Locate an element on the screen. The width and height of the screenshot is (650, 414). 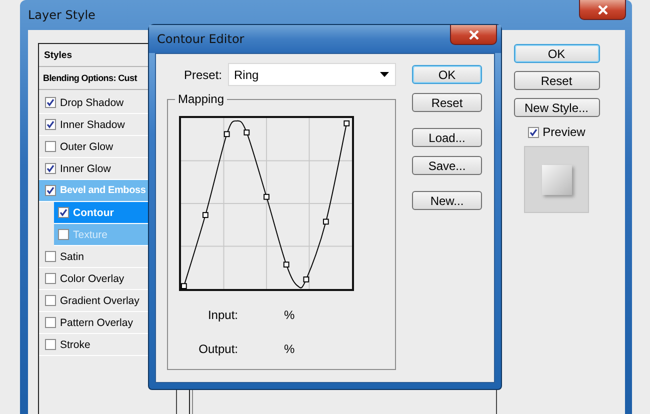
contour-curve-graph is located at coordinates (266, 203).